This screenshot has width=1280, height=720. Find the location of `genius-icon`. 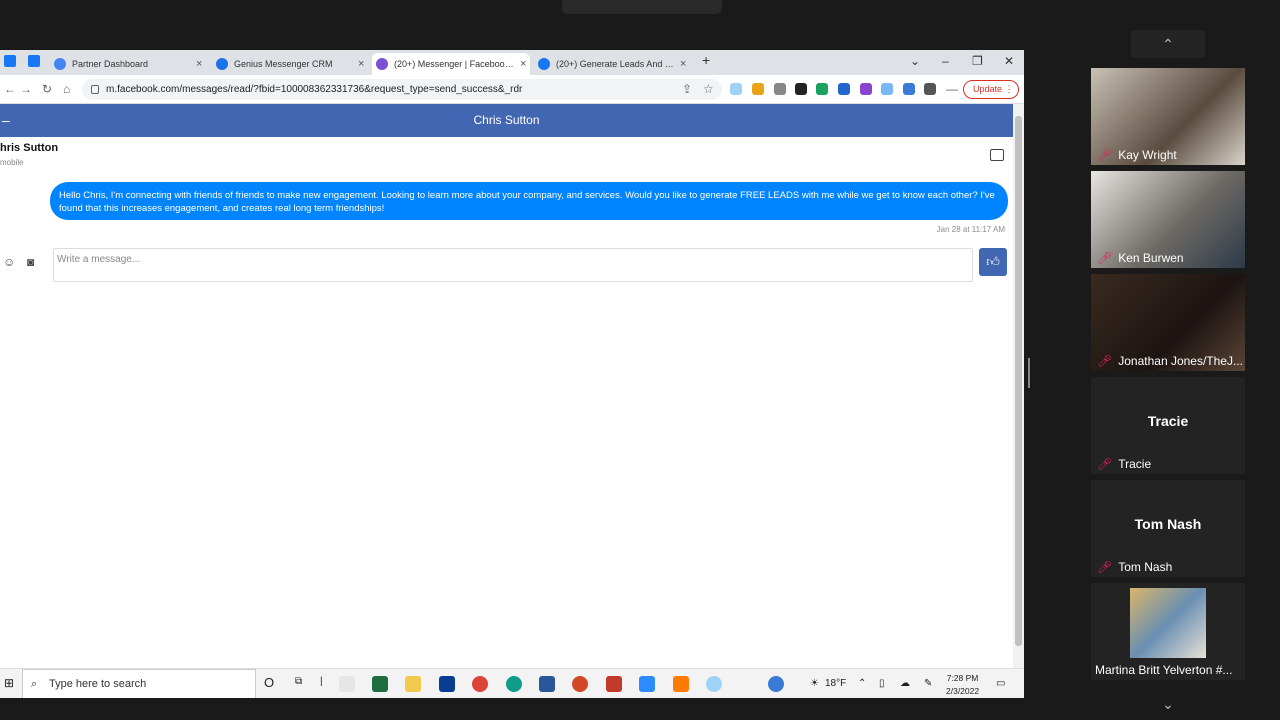

genius-icon is located at coordinates (222, 64).